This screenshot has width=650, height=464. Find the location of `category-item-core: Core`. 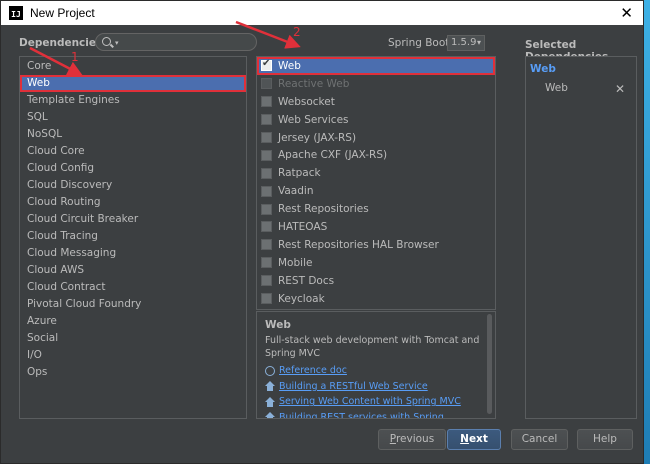

category-item-core: Core is located at coordinates (133, 66).